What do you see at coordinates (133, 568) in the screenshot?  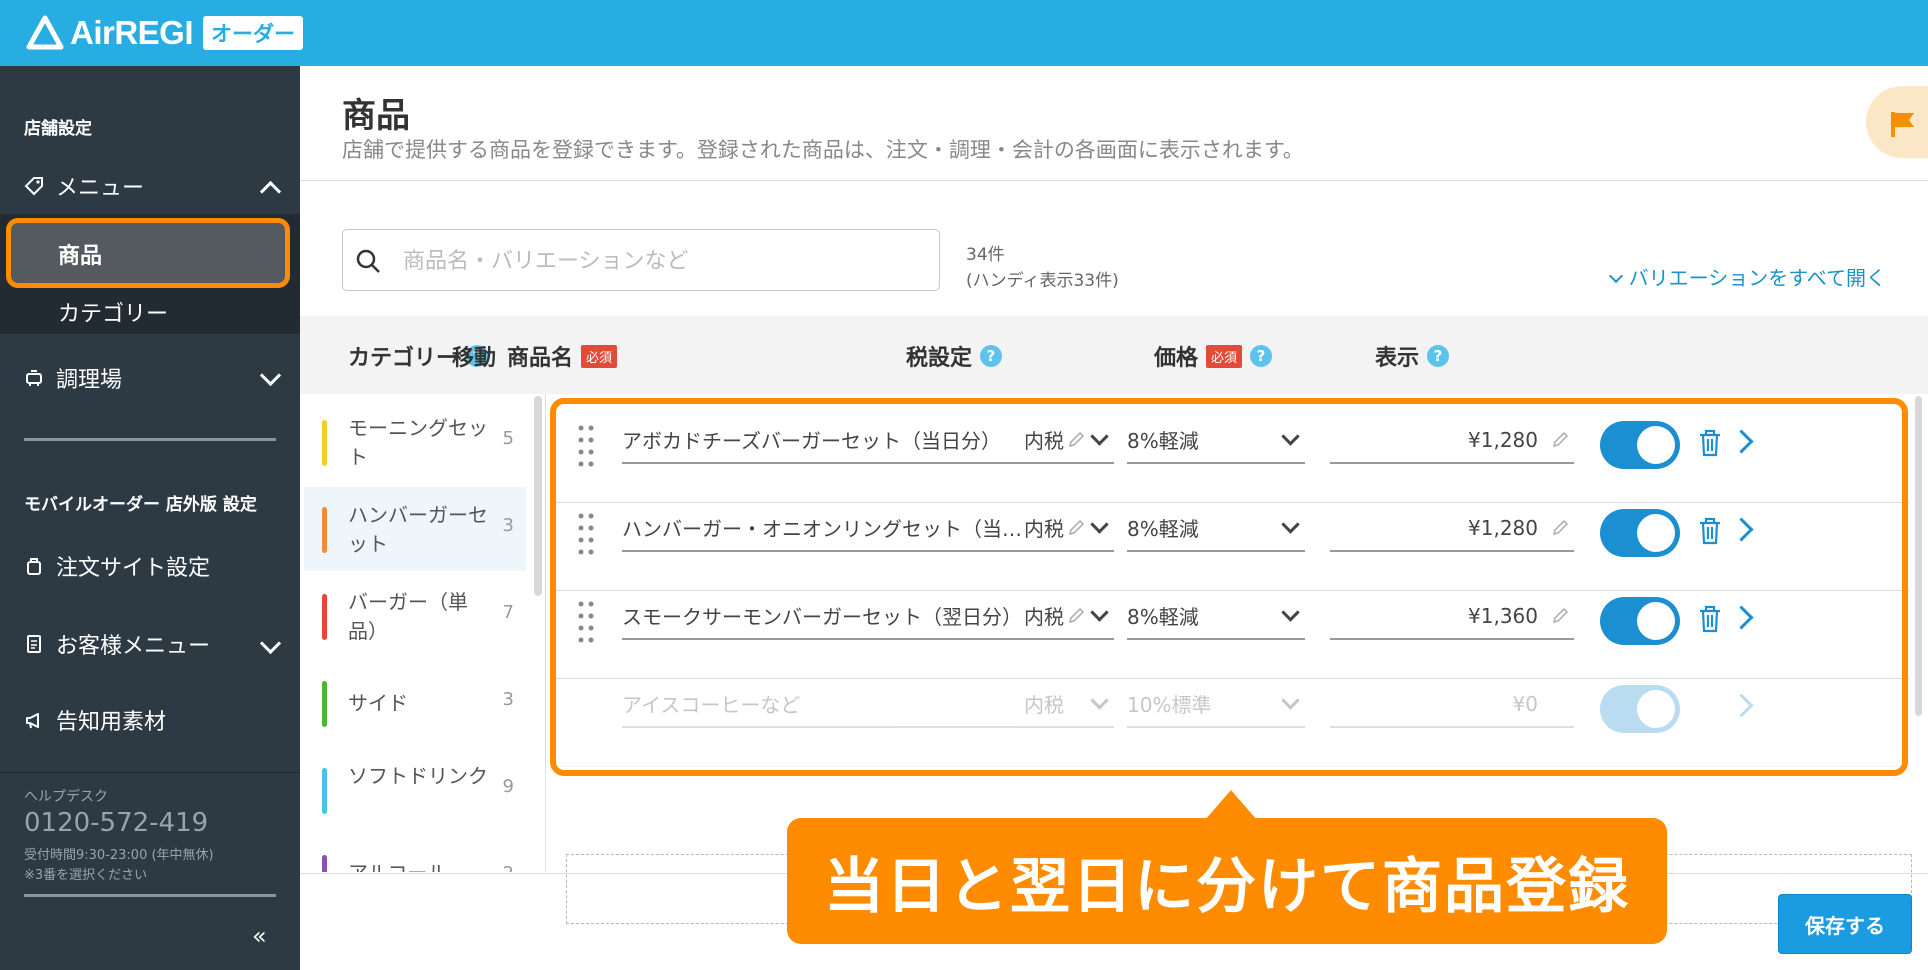 I see `sidebar-item-order-site-label: 注文サイト設定` at bounding box center [133, 568].